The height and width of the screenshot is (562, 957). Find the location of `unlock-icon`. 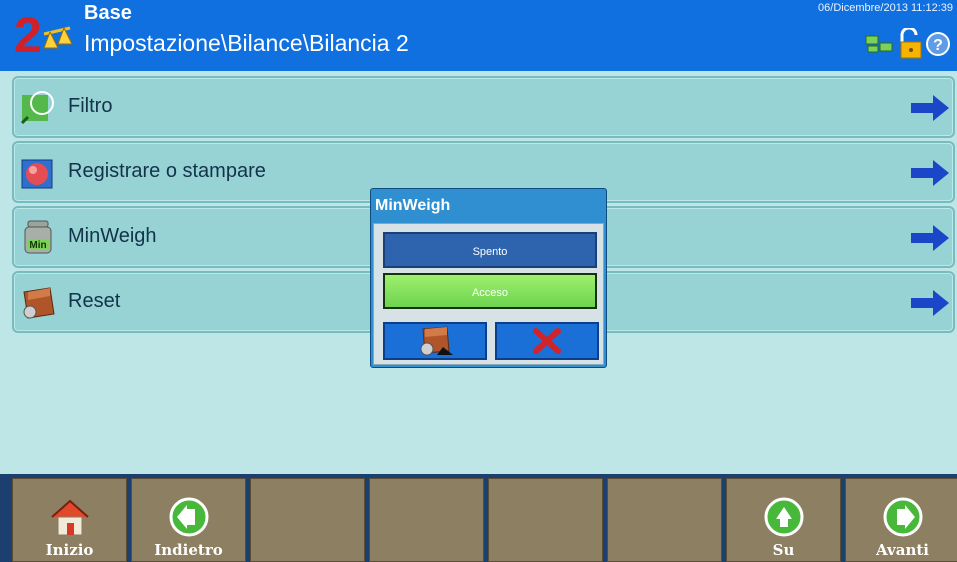

unlock-icon is located at coordinates (910, 44).